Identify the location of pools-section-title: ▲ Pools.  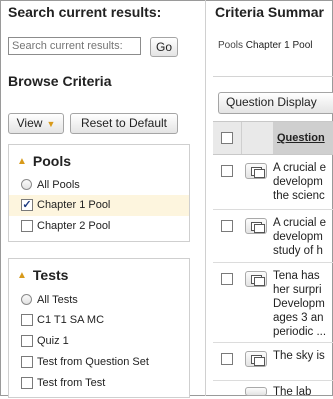
(44, 161).